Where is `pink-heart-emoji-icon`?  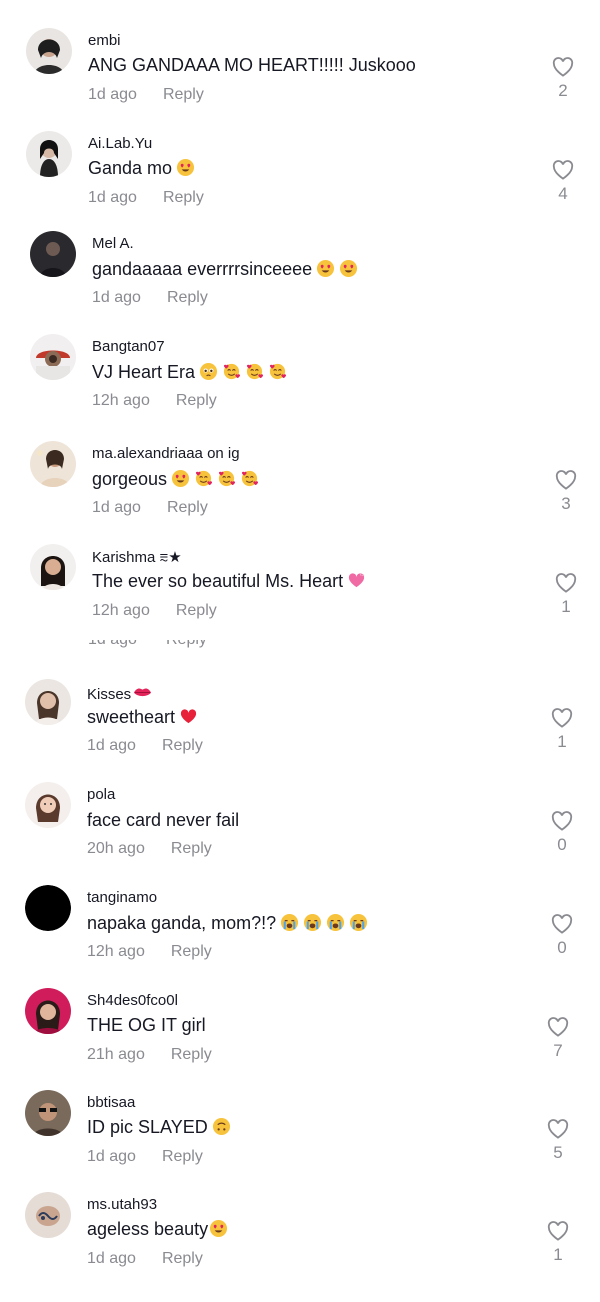
pink-heart-emoji-icon is located at coordinates (356, 580).